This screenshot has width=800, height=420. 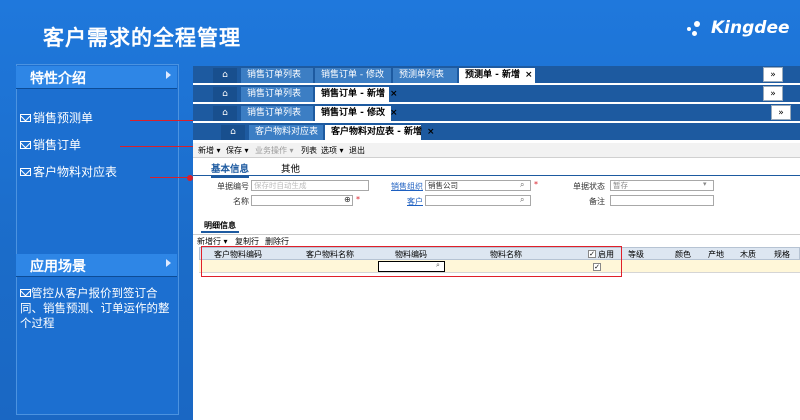 I want to click on col-spec: 规格, so click(x=782, y=254).